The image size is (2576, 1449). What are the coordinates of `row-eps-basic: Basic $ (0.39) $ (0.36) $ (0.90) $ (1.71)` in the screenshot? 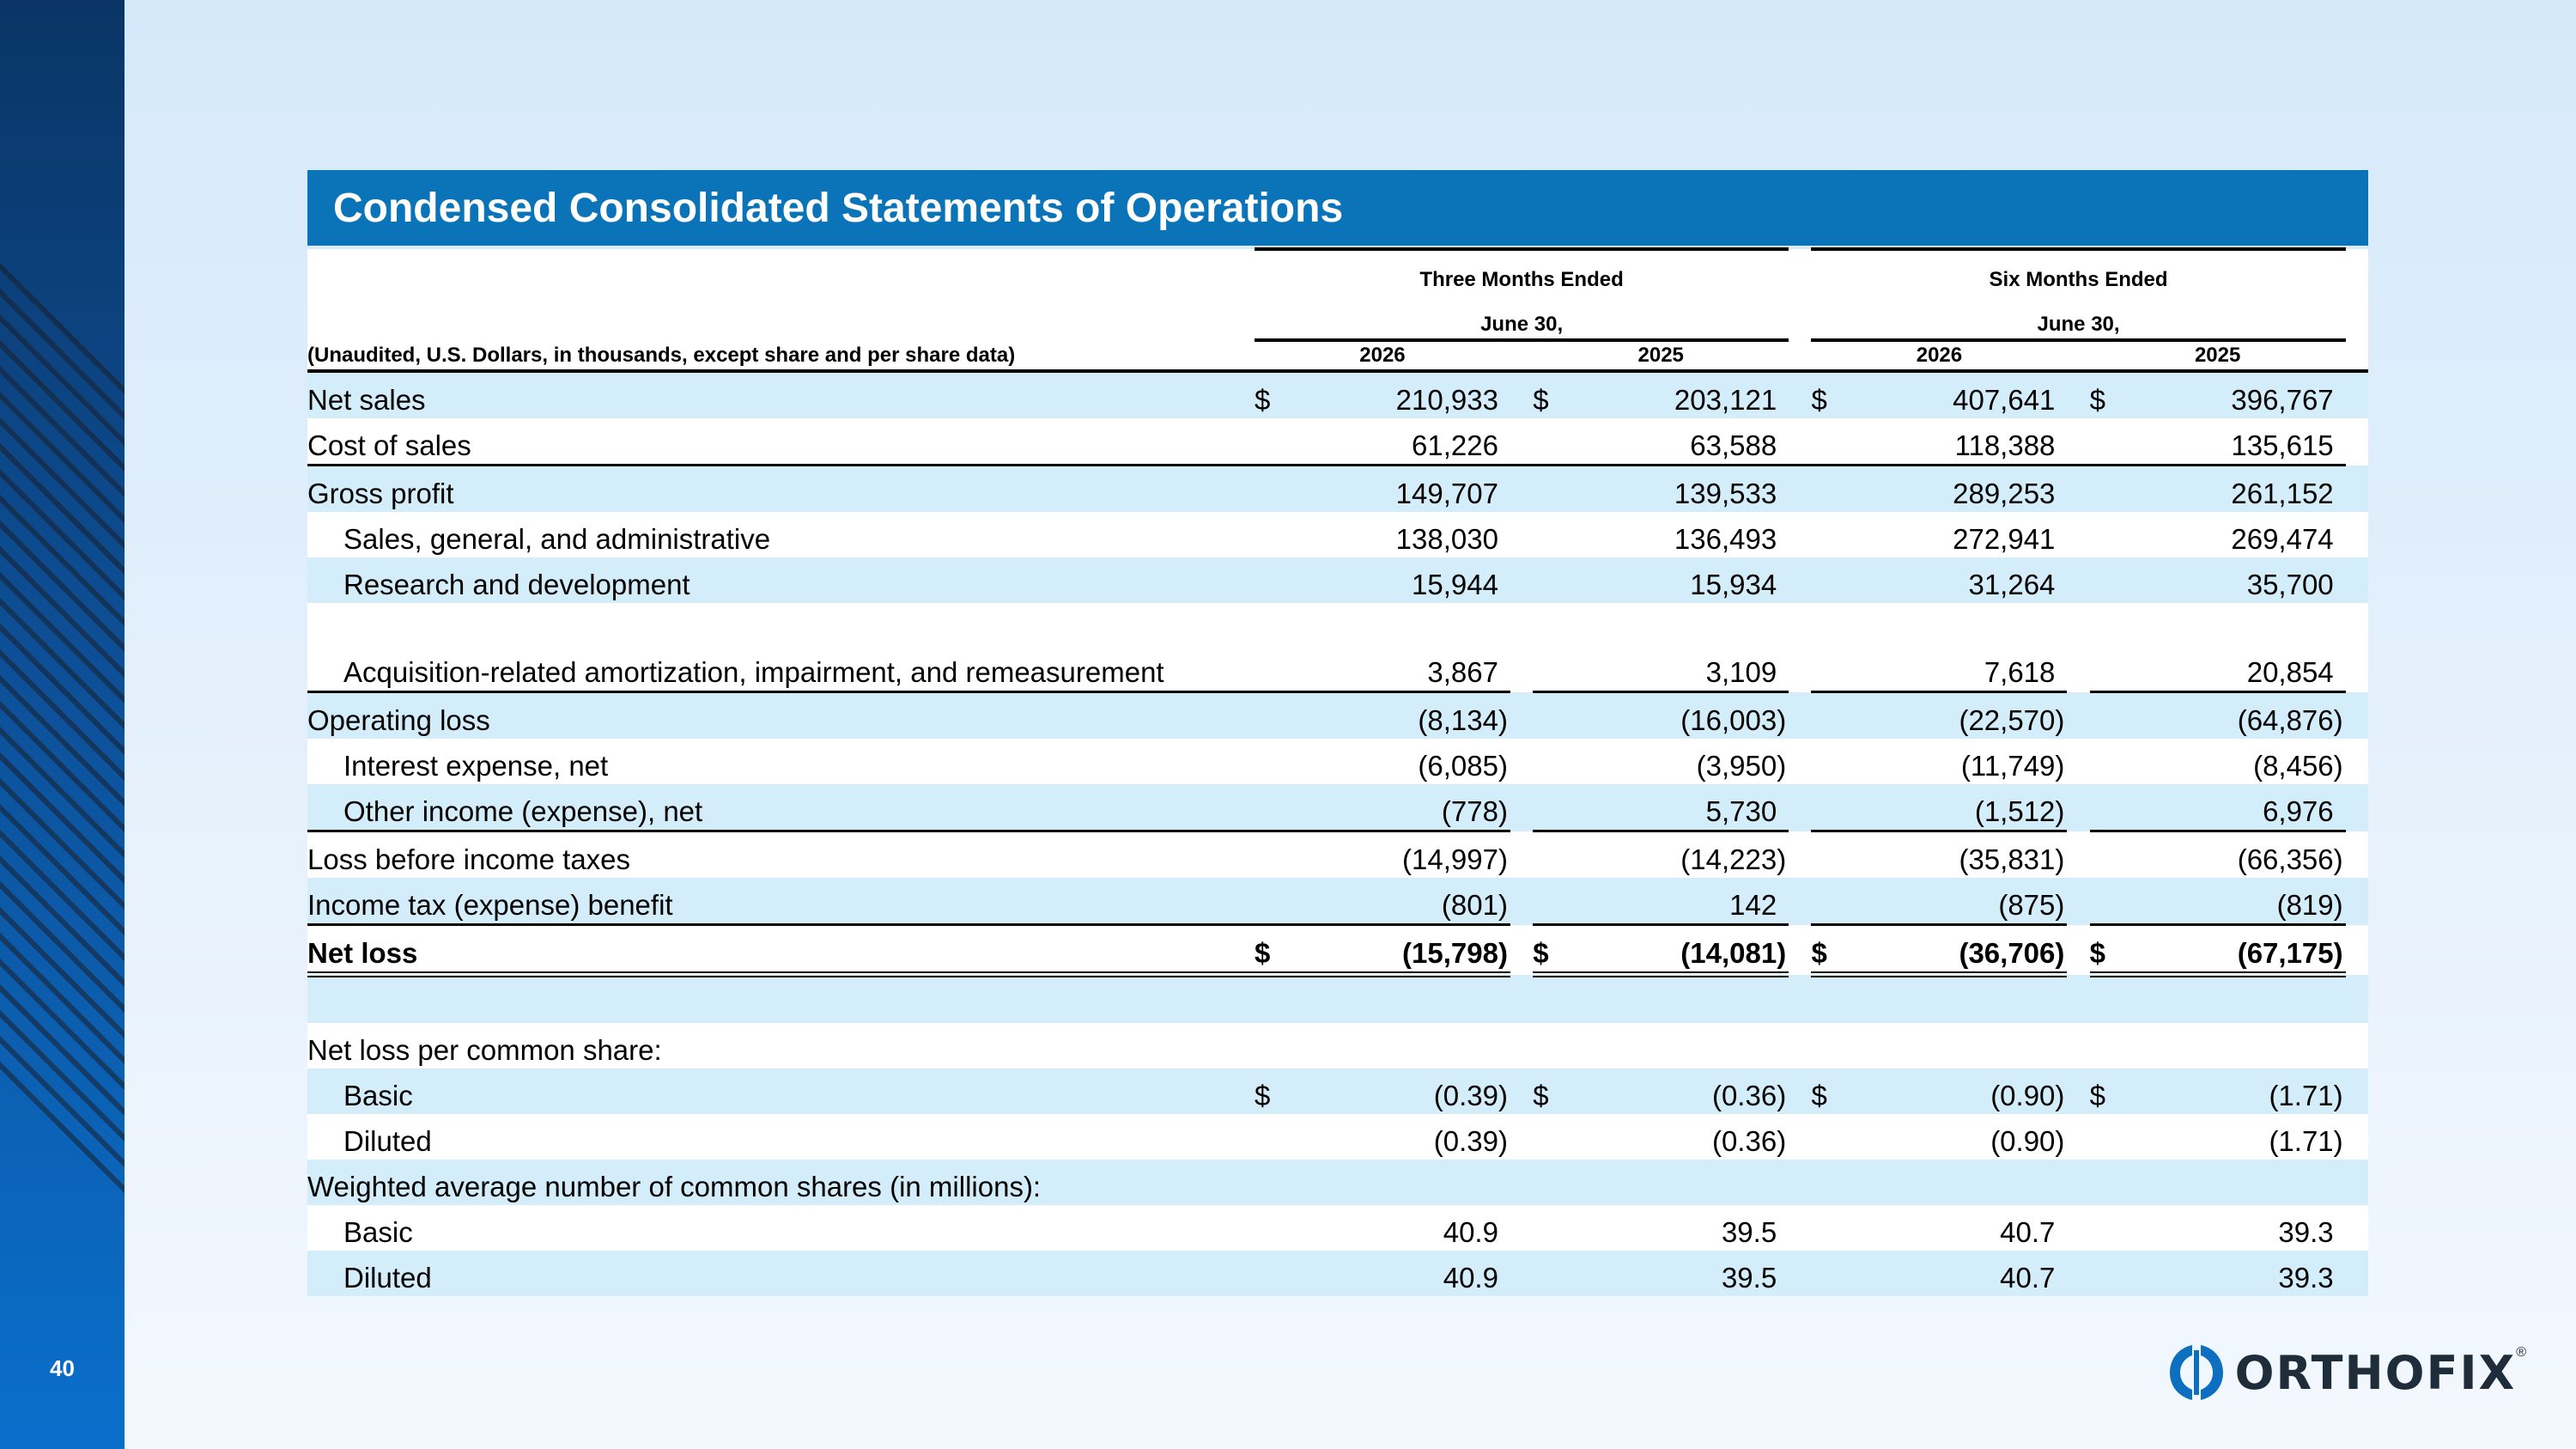 It's located at (1338, 1091).